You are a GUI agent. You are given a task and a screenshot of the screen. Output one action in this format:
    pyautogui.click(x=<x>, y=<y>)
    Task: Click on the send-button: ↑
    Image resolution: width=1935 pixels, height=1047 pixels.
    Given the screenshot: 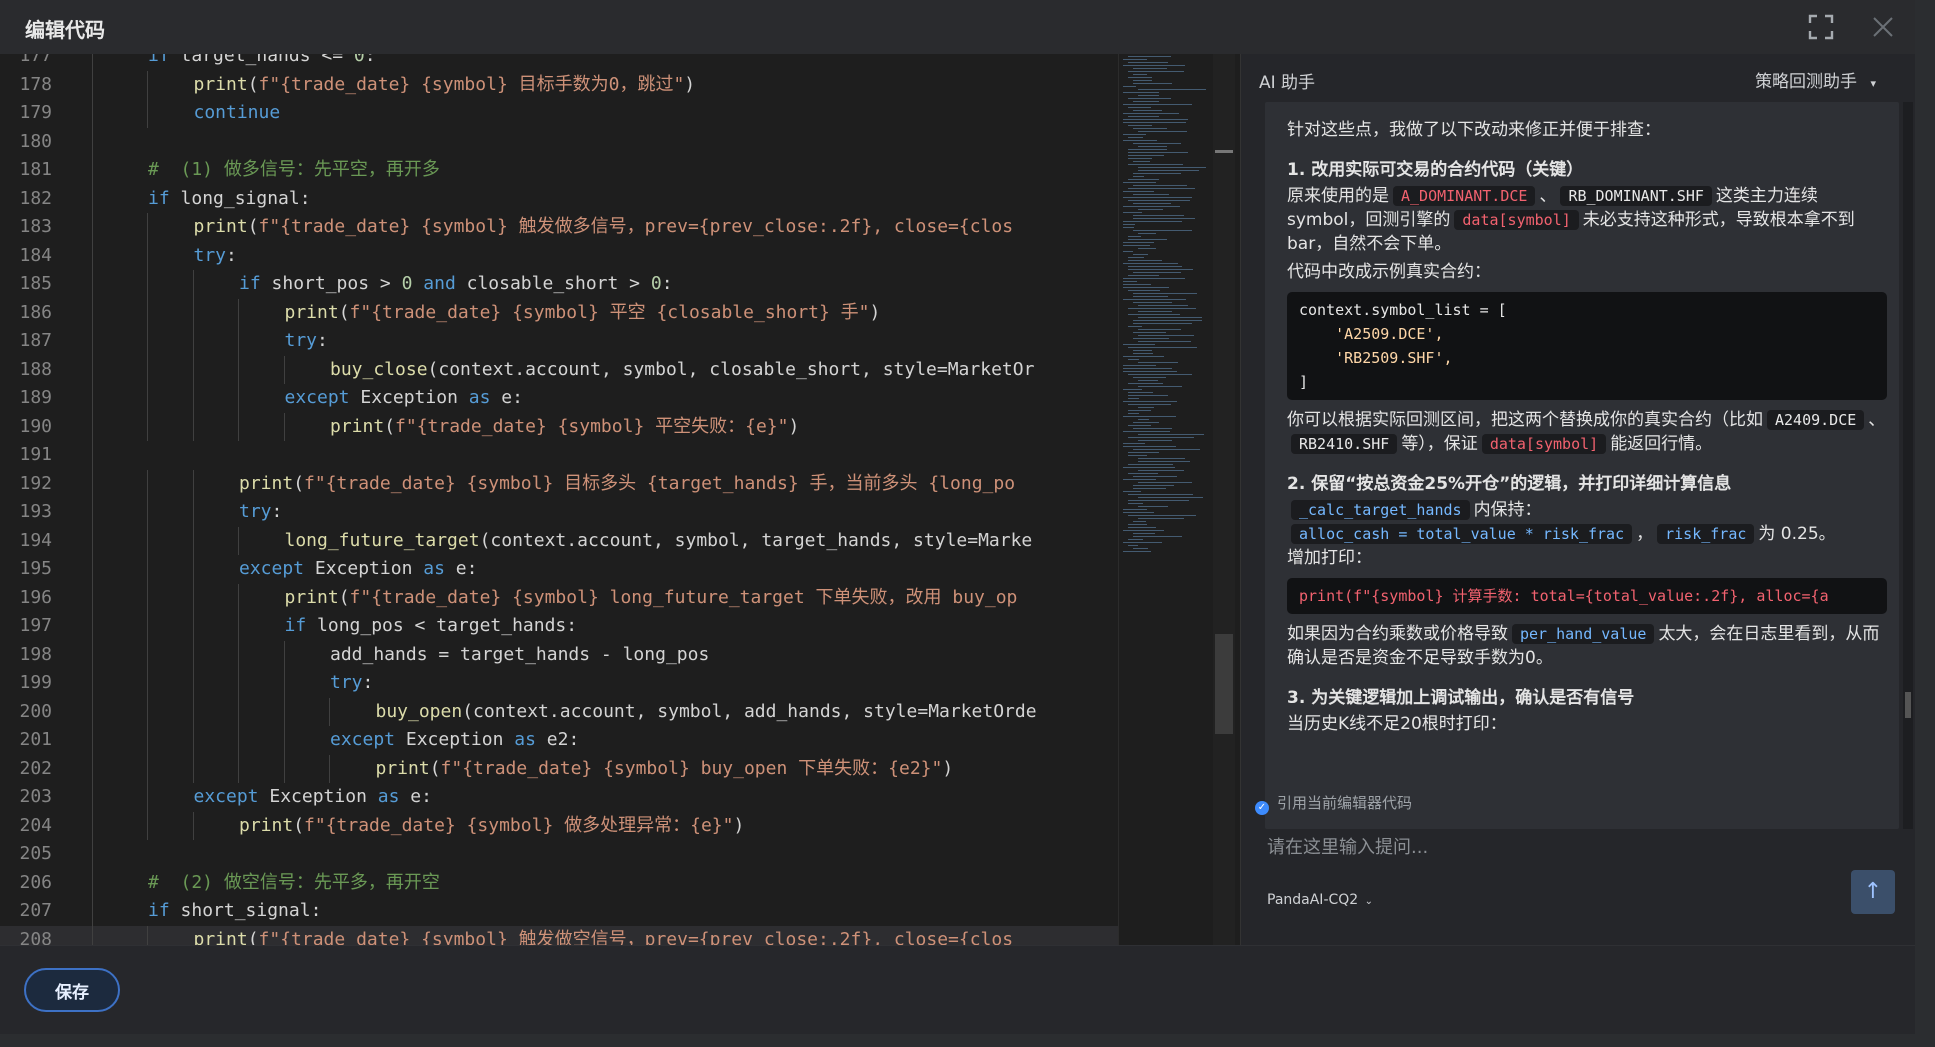 What is the action you would take?
    pyautogui.click(x=1873, y=892)
    